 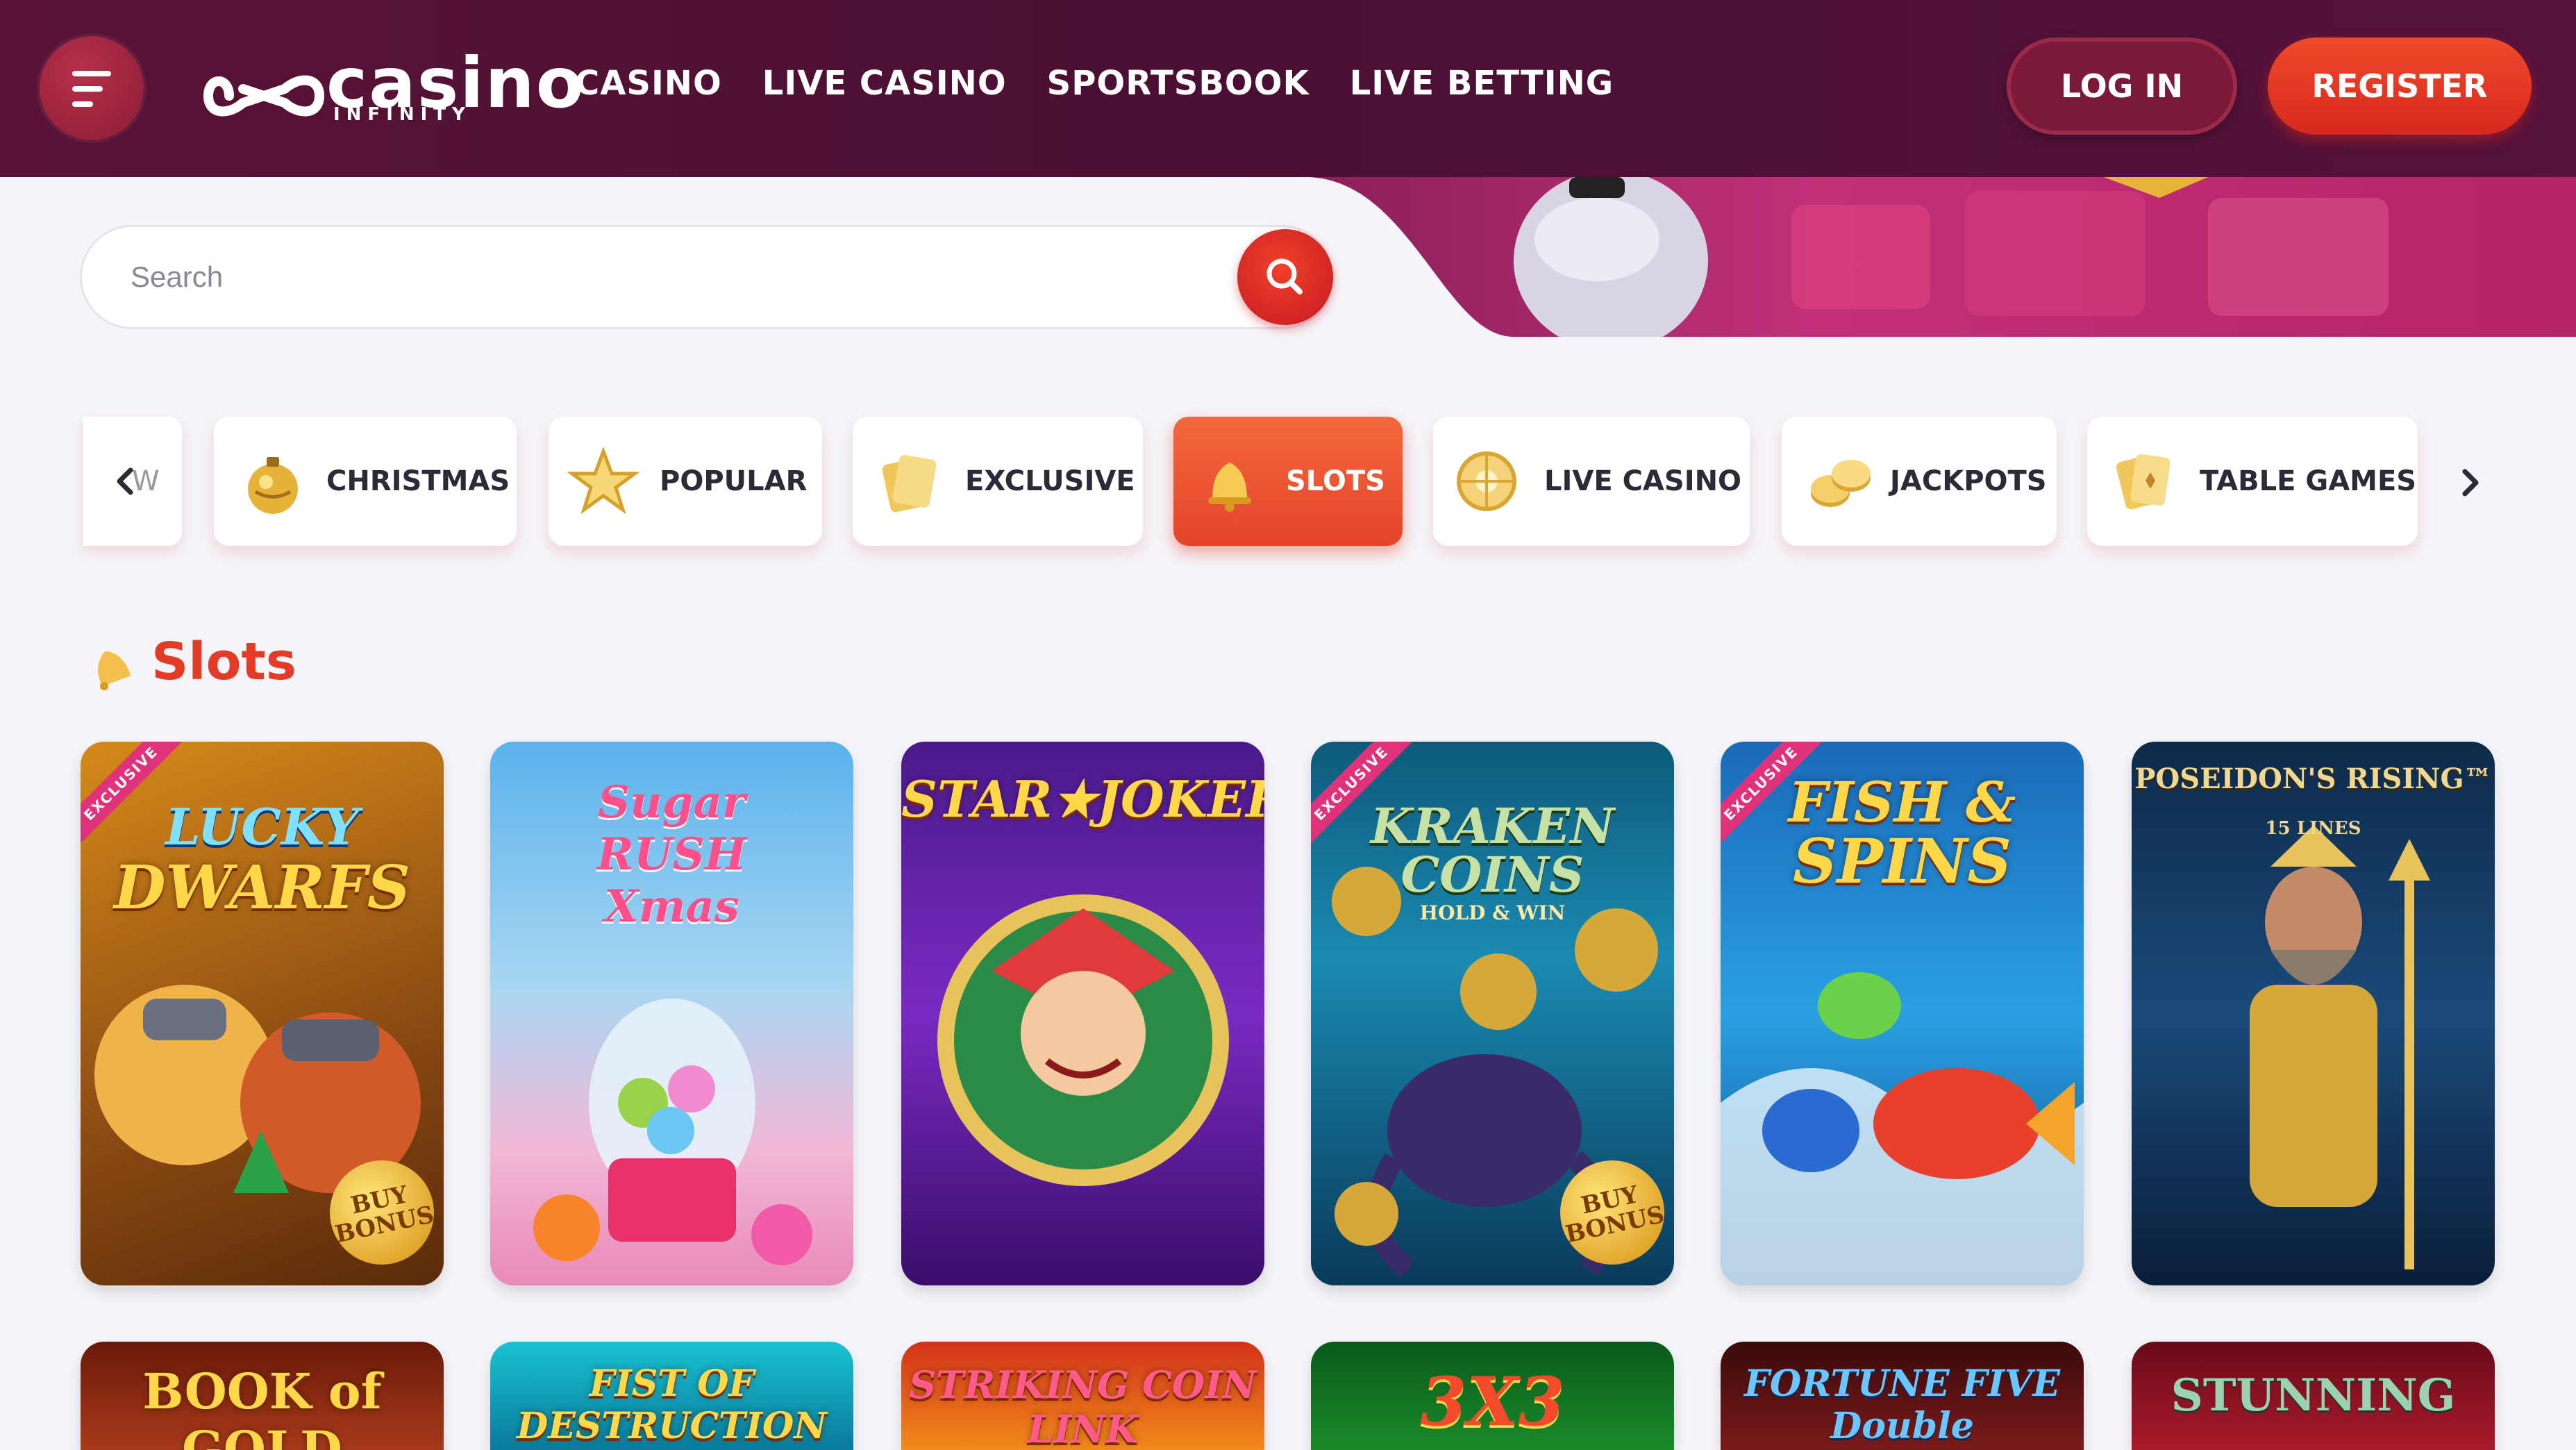 I want to click on game-title: POSEIDON'S RISING™, so click(x=2313, y=778).